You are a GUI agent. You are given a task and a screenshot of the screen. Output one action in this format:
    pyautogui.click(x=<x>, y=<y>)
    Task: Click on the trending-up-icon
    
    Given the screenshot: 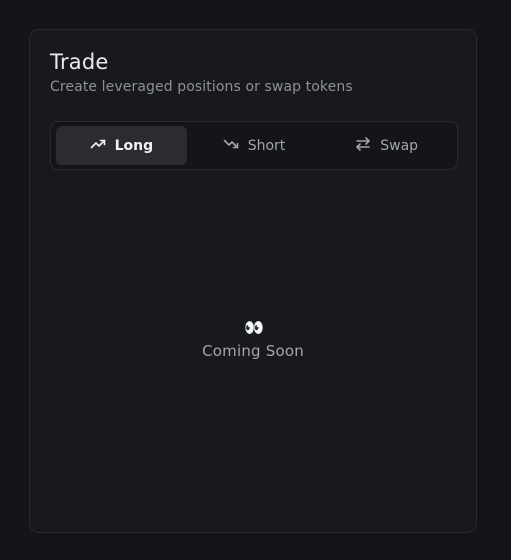 What is the action you would take?
    pyautogui.click(x=98, y=146)
    